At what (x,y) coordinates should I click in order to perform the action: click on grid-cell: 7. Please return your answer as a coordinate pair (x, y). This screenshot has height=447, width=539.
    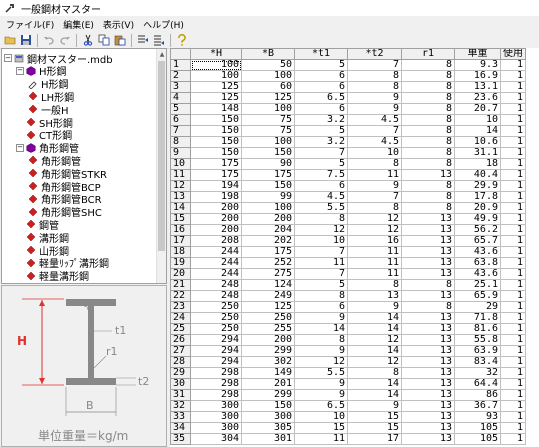
    Looking at the image, I should click on (374, 197).